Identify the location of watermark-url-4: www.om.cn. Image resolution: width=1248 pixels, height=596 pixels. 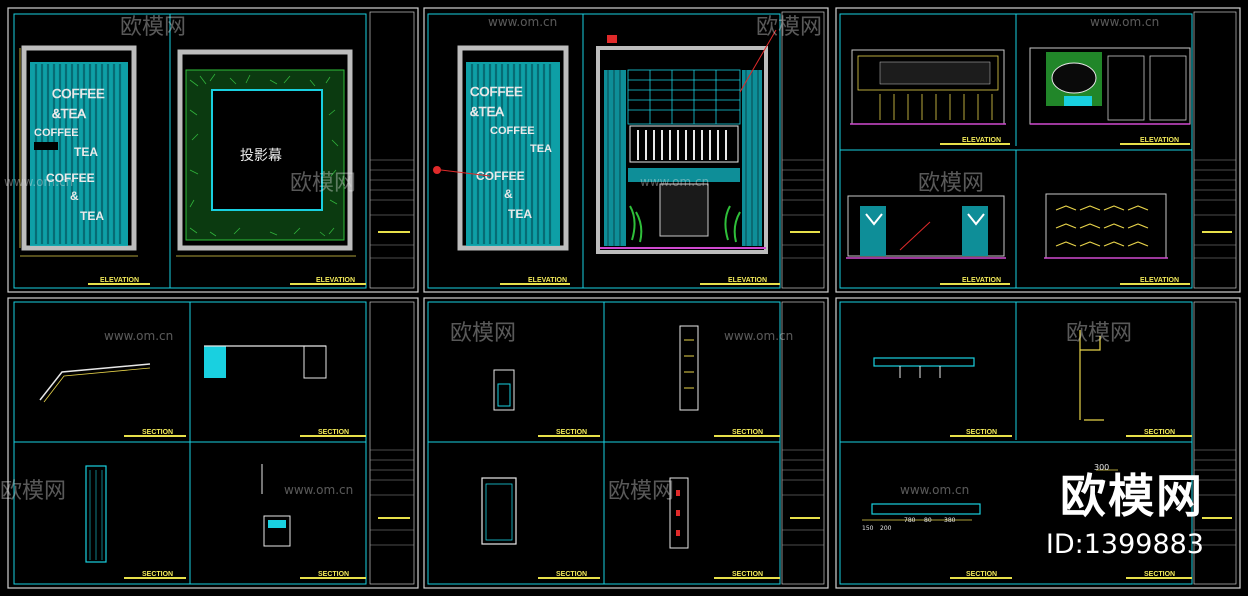
(674, 182).